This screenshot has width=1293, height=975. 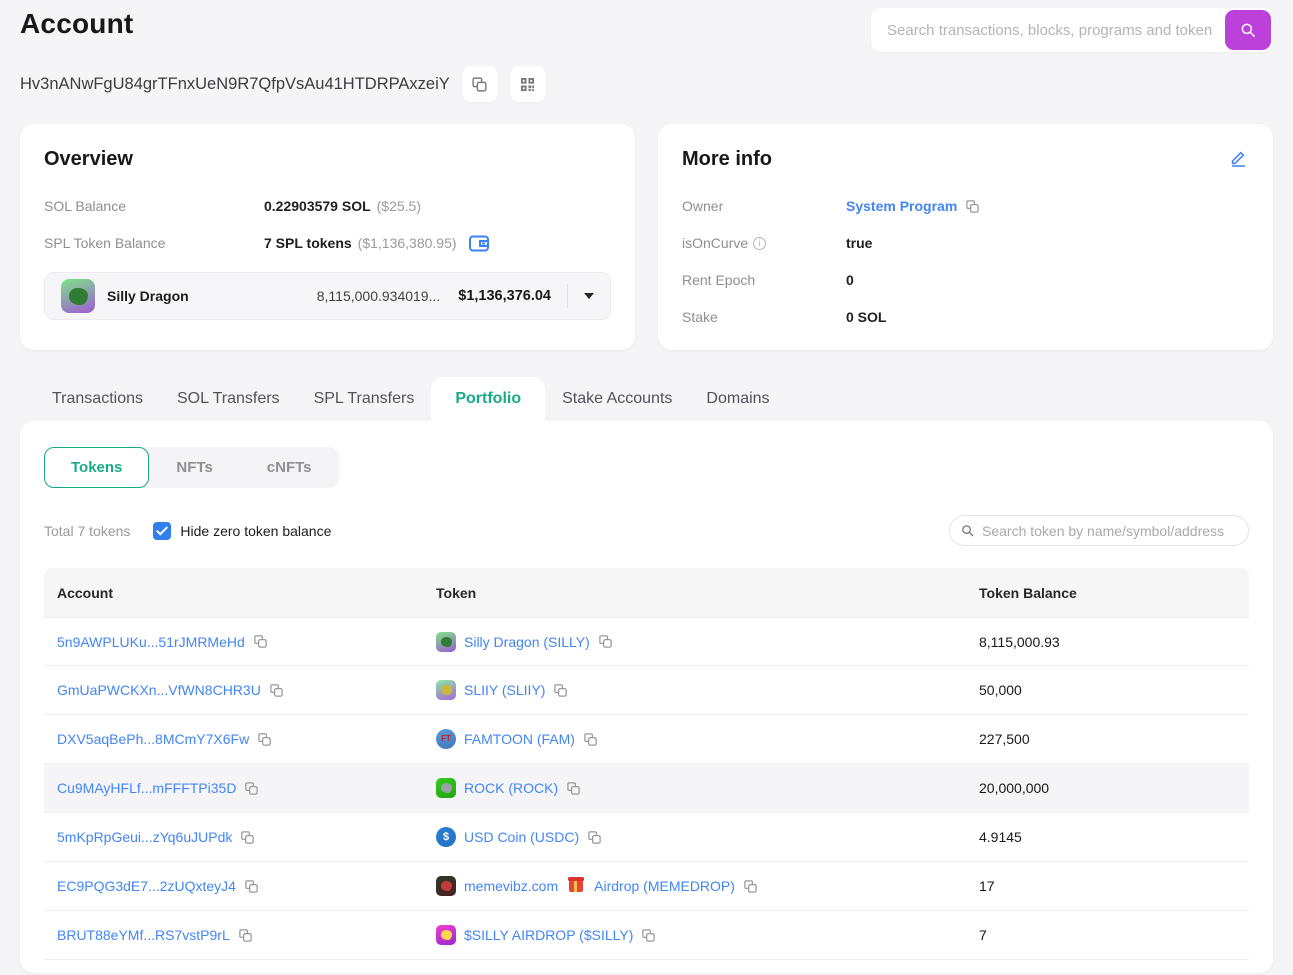 What do you see at coordinates (376, 243) in the screenshot?
I see `overview-row-value: 7 SPL tokens ($1,136,380.95)` at bounding box center [376, 243].